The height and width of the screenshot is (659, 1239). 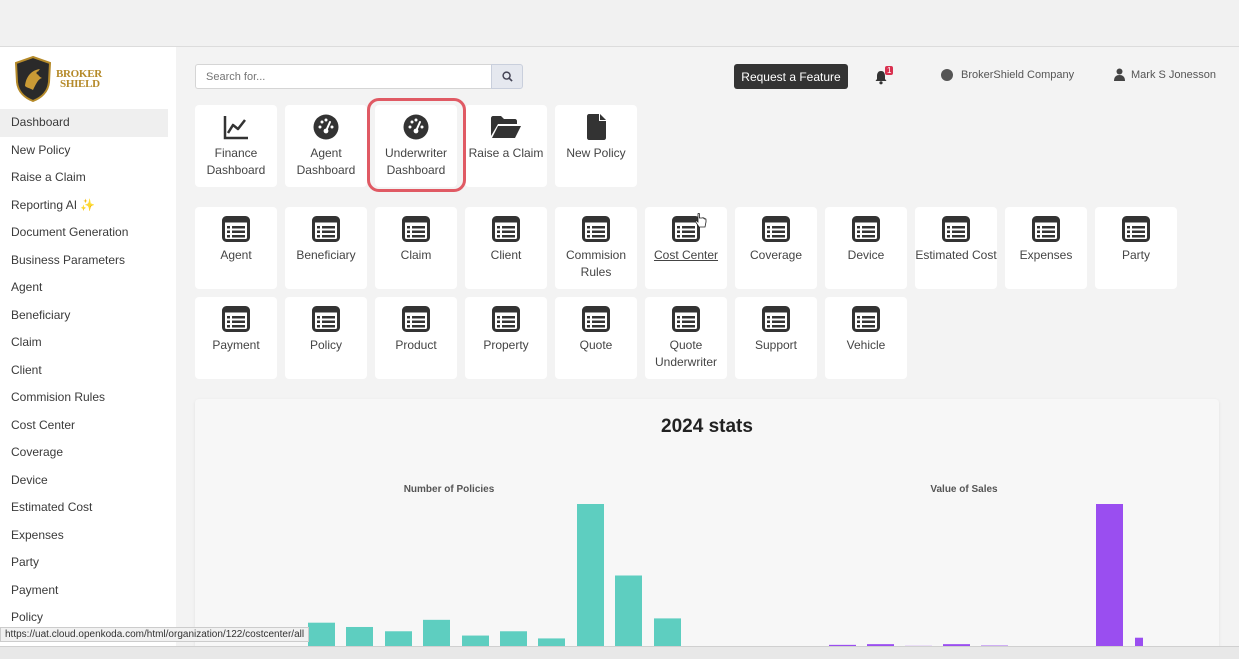 I want to click on request-feature-button: Request a Feature, so click(x=791, y=76).